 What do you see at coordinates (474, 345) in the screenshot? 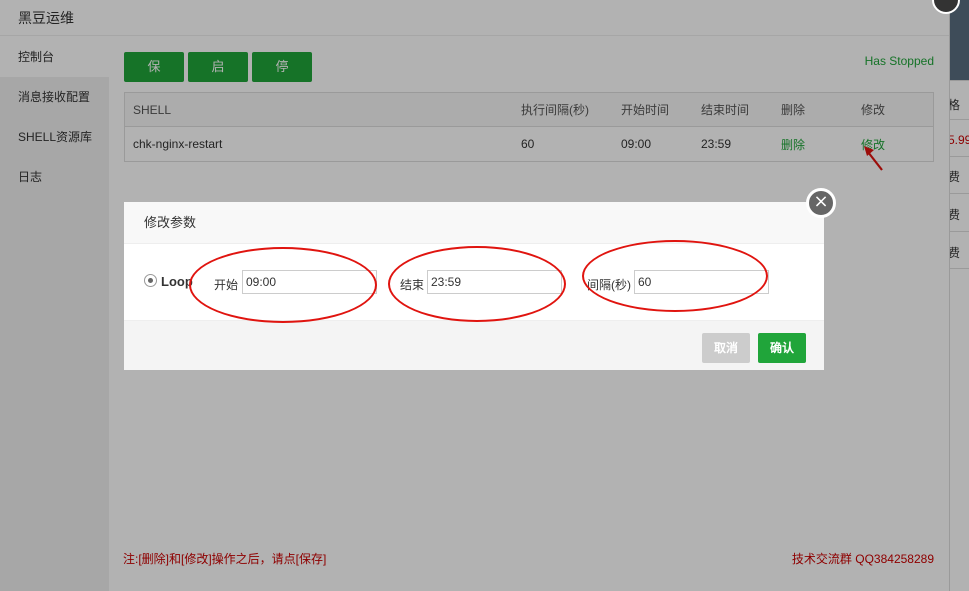
I see `dialog-footer: 取消 确认` at bounding box center [474, 345].